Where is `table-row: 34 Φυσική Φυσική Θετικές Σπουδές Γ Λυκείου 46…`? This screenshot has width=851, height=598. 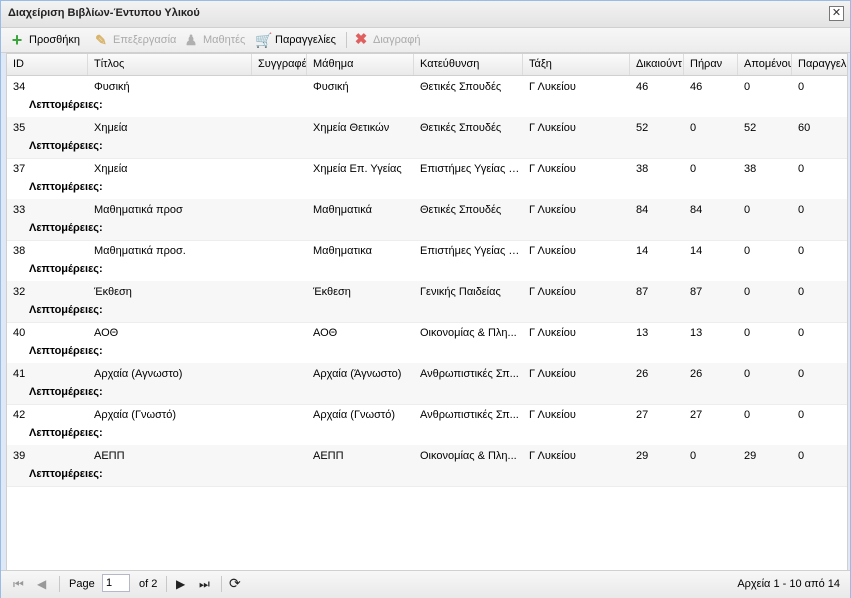 table-row: 34 Φυσική Φυσική Θετικές Σπουδές Γ Λυκείου 46… is located at coordinates (427, 97).